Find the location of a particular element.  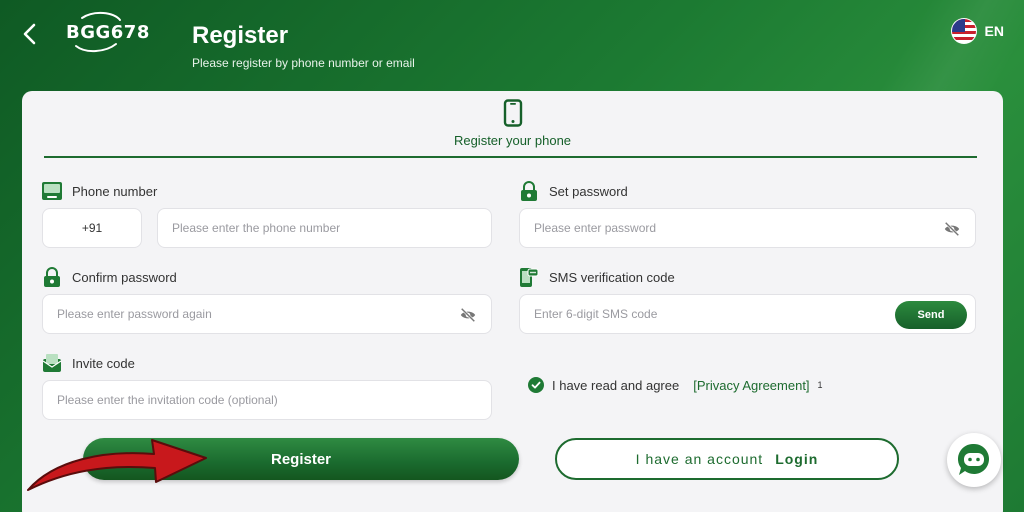

set-password-input-box is located at coordinates (747, 228).